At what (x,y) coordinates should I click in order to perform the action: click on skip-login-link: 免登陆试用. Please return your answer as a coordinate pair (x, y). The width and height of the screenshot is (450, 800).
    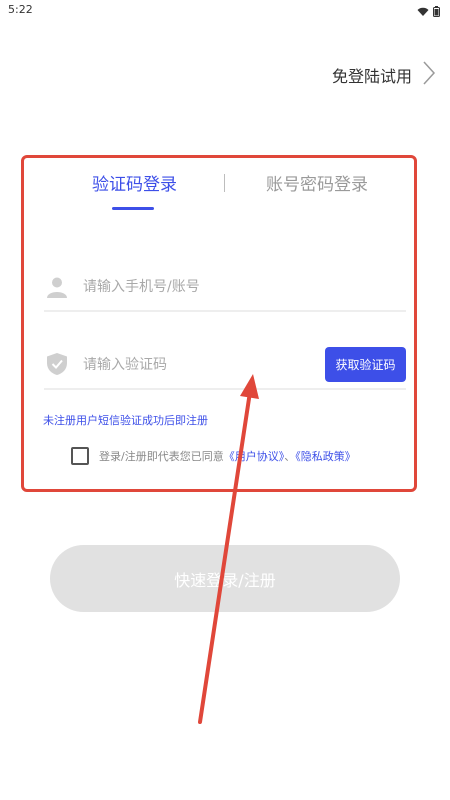
    Looking at the image, I should click on (384, 75).